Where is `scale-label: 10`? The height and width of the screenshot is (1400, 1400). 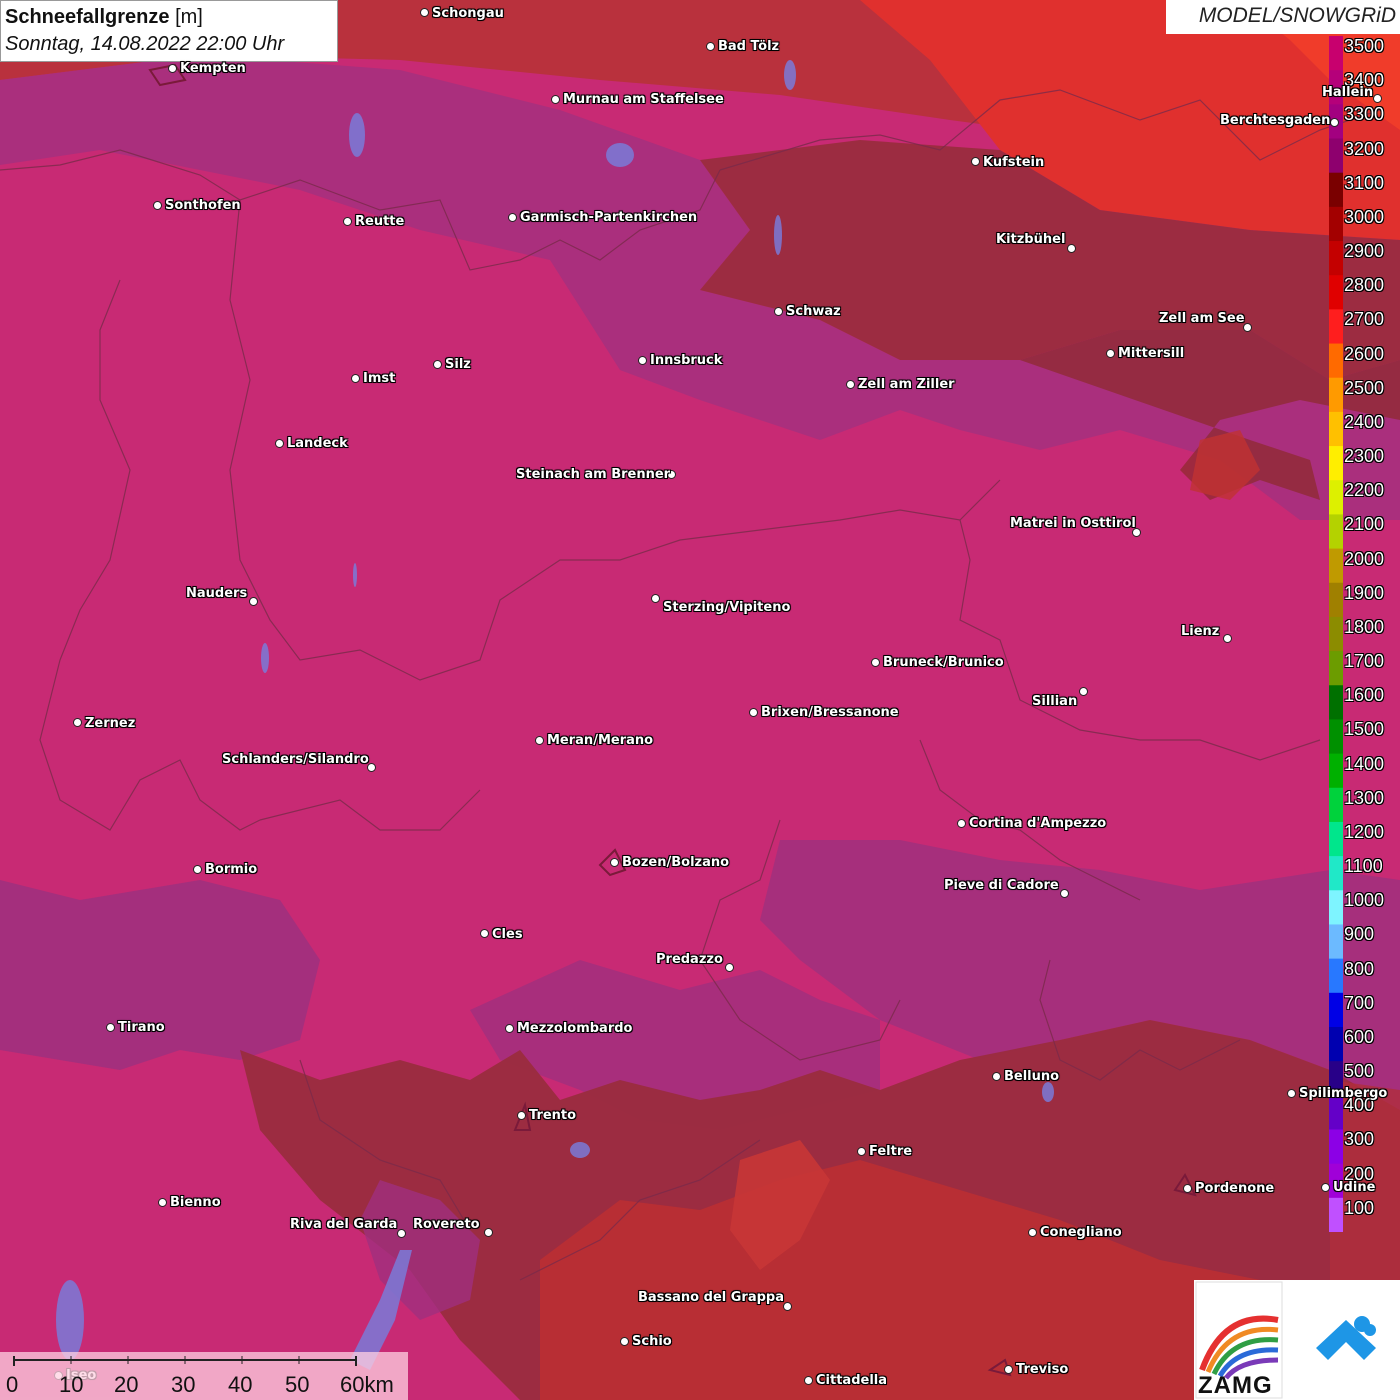 scale-label: 10 is located at coordinates (71, 1384).